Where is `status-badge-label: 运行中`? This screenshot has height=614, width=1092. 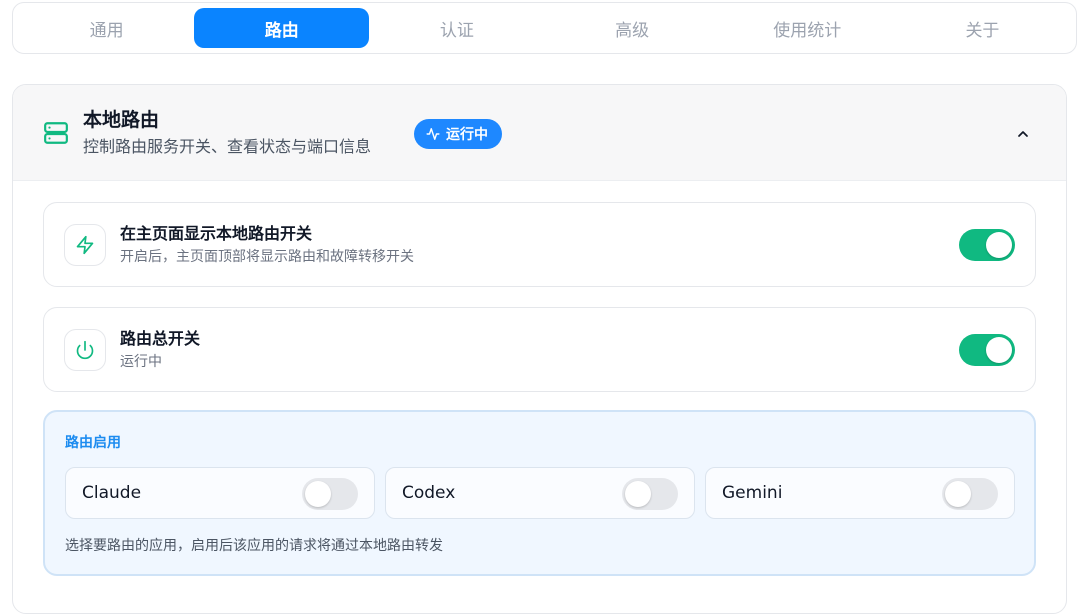
status-badge-label: 运行中 is located at coordinates (467, 135).